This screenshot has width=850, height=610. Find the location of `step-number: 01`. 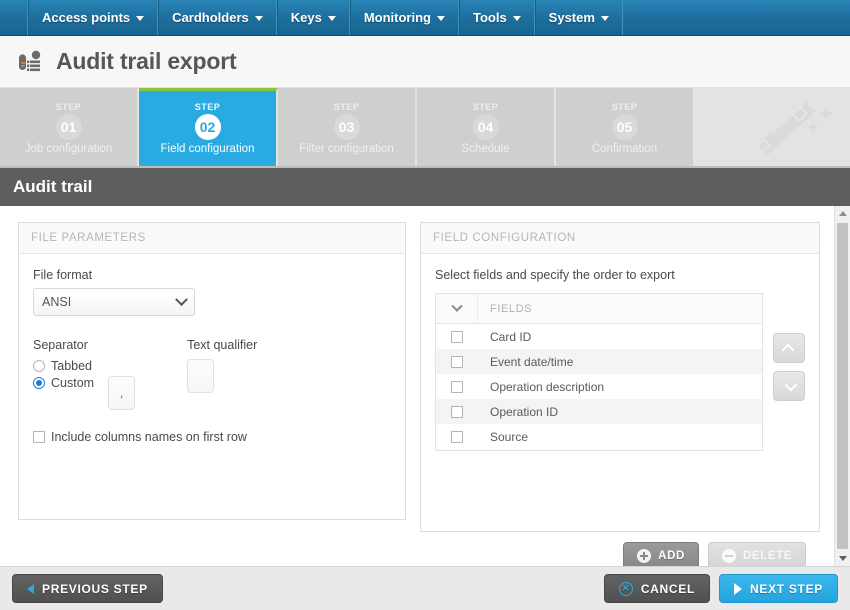

step-number: 01 is located at coordinates (68, 127).